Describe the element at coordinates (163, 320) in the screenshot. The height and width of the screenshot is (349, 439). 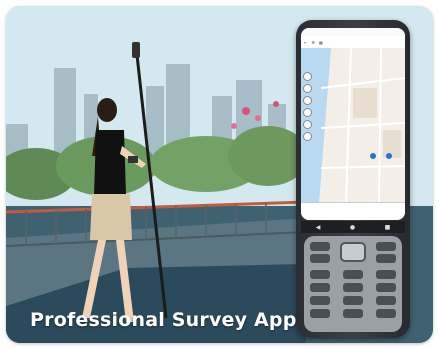
I see `card-caption: Professional Survey App` at that location.